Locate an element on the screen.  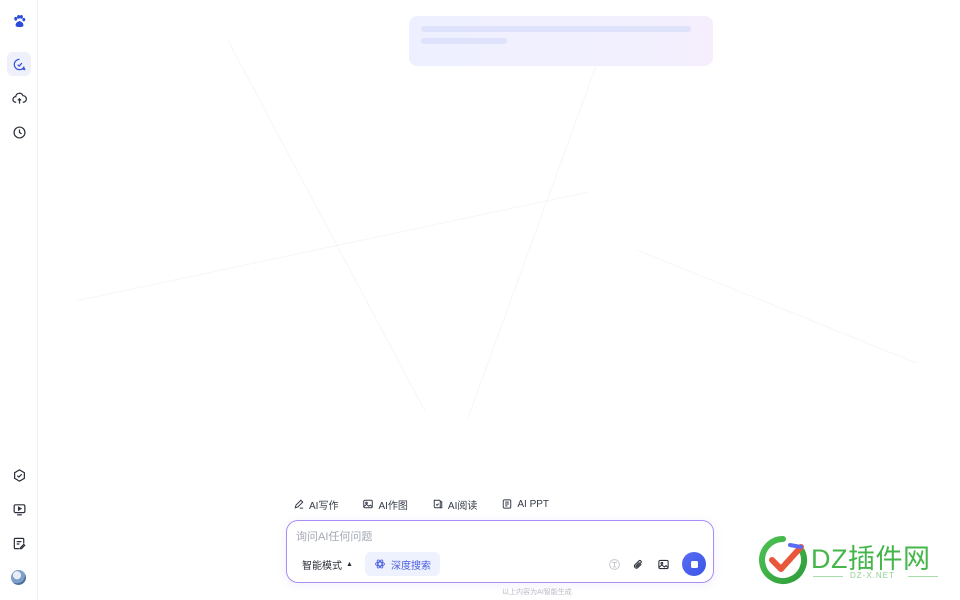
paperclip-icon-svg is located at coordinates (637, 564).